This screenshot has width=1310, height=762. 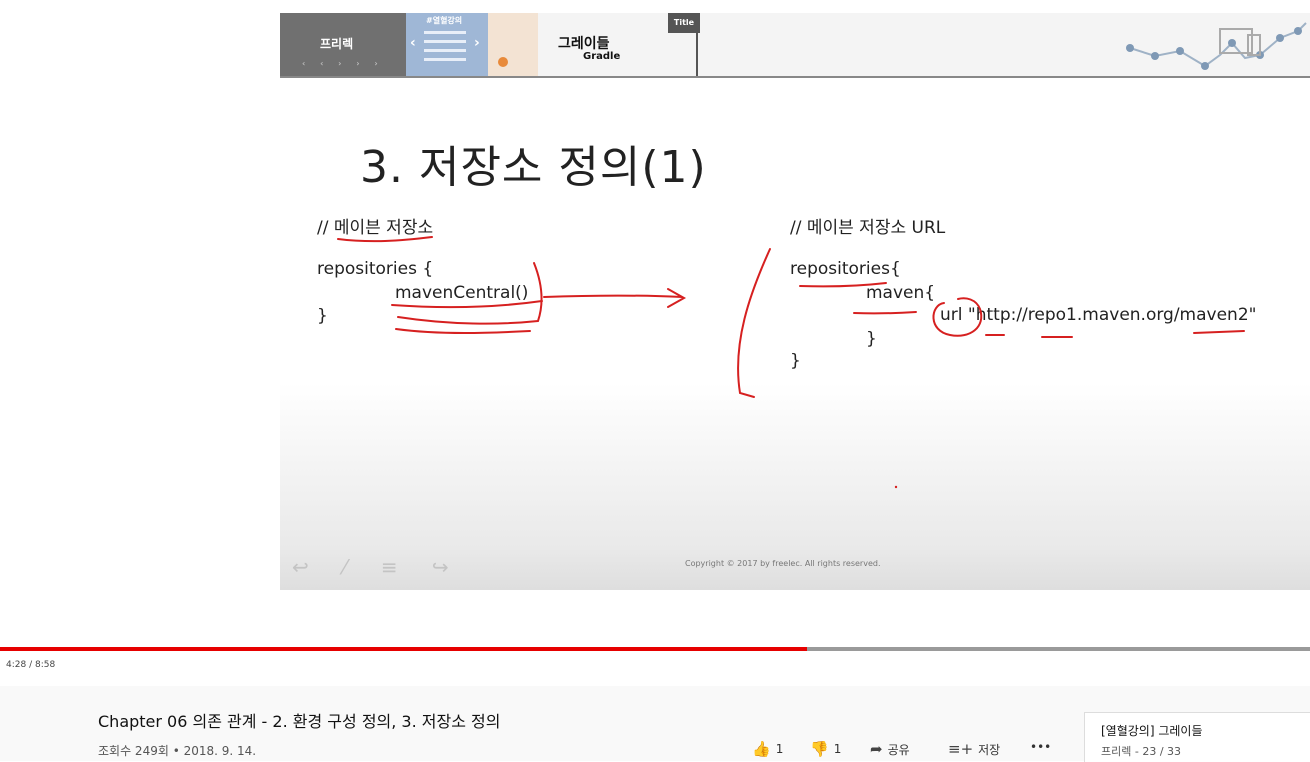 What do you see at coordinates (1152, 730) in the screenshot?
I see `playlist-title: [열혈강의] 그레이들` at bounding box center [1152, 730].